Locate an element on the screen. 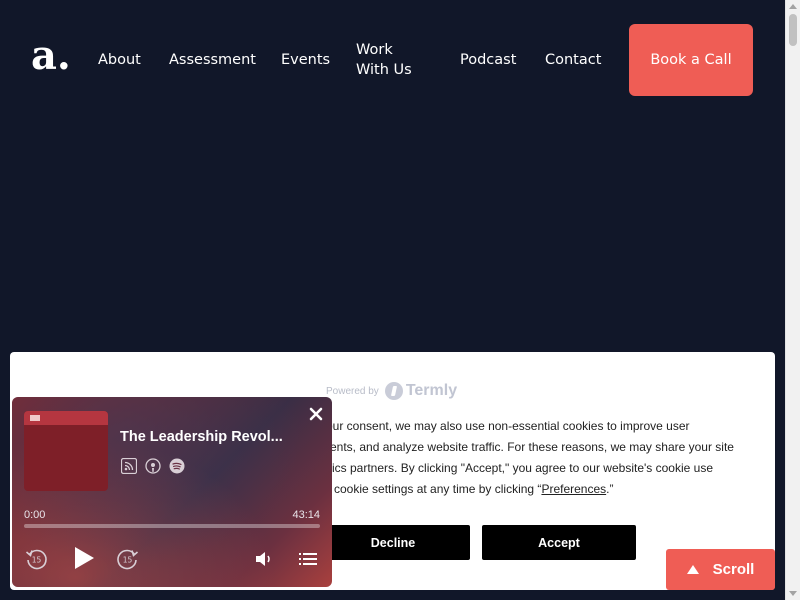 The height and width of the screenshot is (600, 800). preferences-link: Preferences is located at coordinates (573, 489).